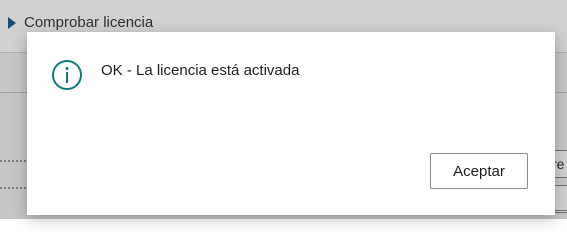  Describe the element at coordinates (479, 171) in the screenshot. I see `accept-button: Aceptar` at that location.